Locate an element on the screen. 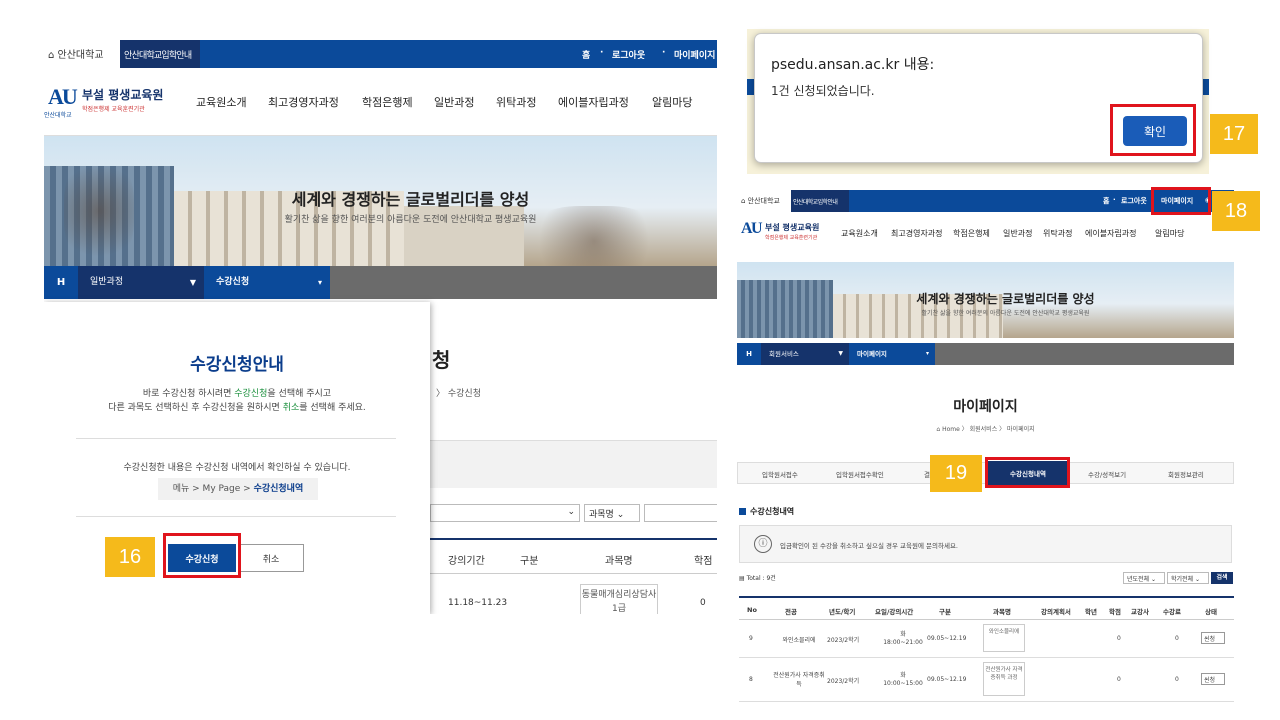 The width and height of the screenshot is (1280, 720). course-name-cell: 와인소믈리에 is located at coordinates (1004, 638).